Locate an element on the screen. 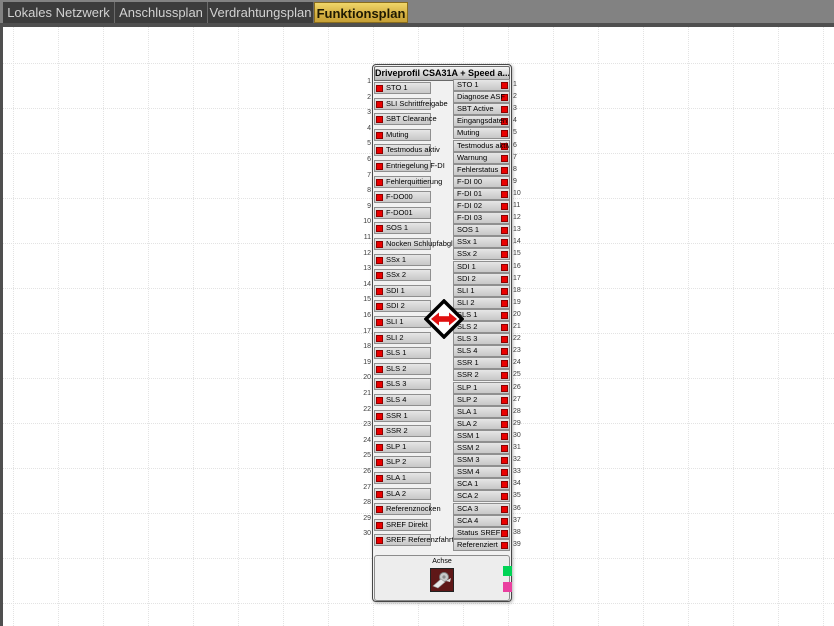  input-pin: SSR 1 is located at coordinates (402, 416).